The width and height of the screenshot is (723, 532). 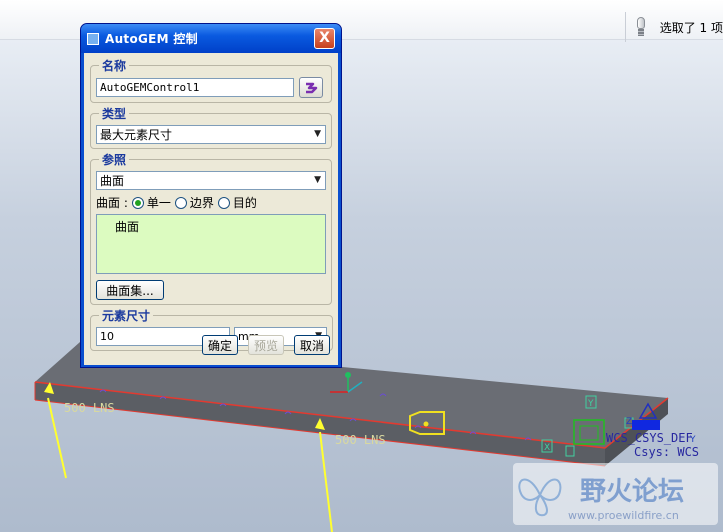 I want to click on preview-button: 预览, so click(x=266, y=345).